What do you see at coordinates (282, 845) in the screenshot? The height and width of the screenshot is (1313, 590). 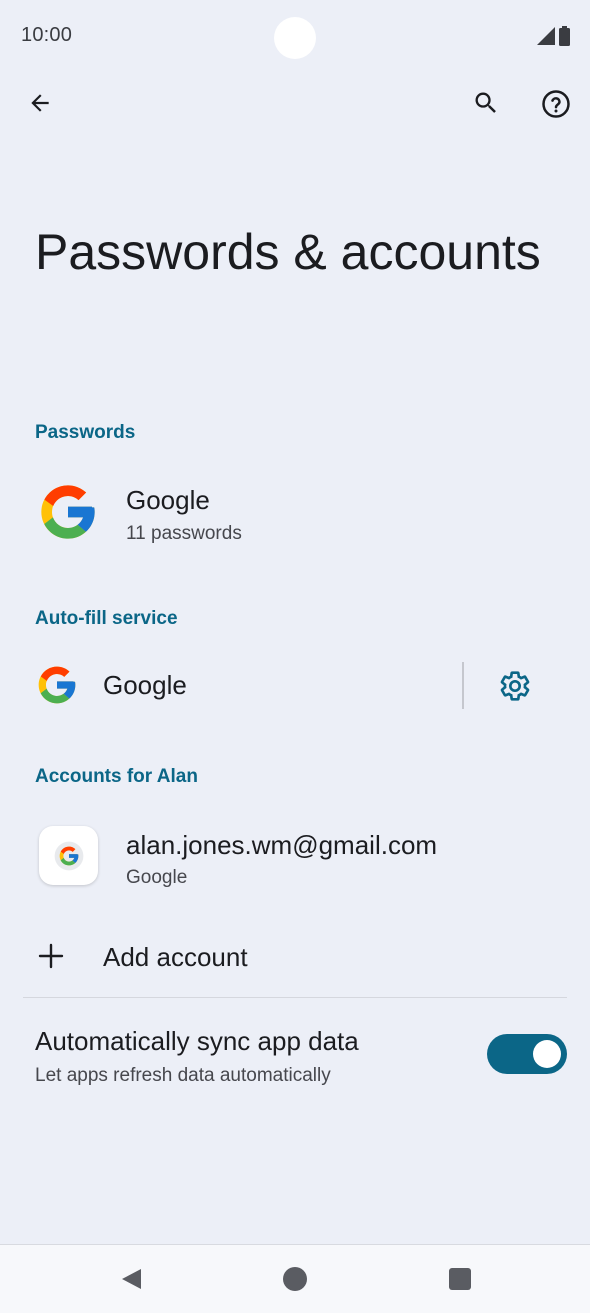 I see `account-email: alan.jones.wm@gmail.com` at bounding box center [282, 845].